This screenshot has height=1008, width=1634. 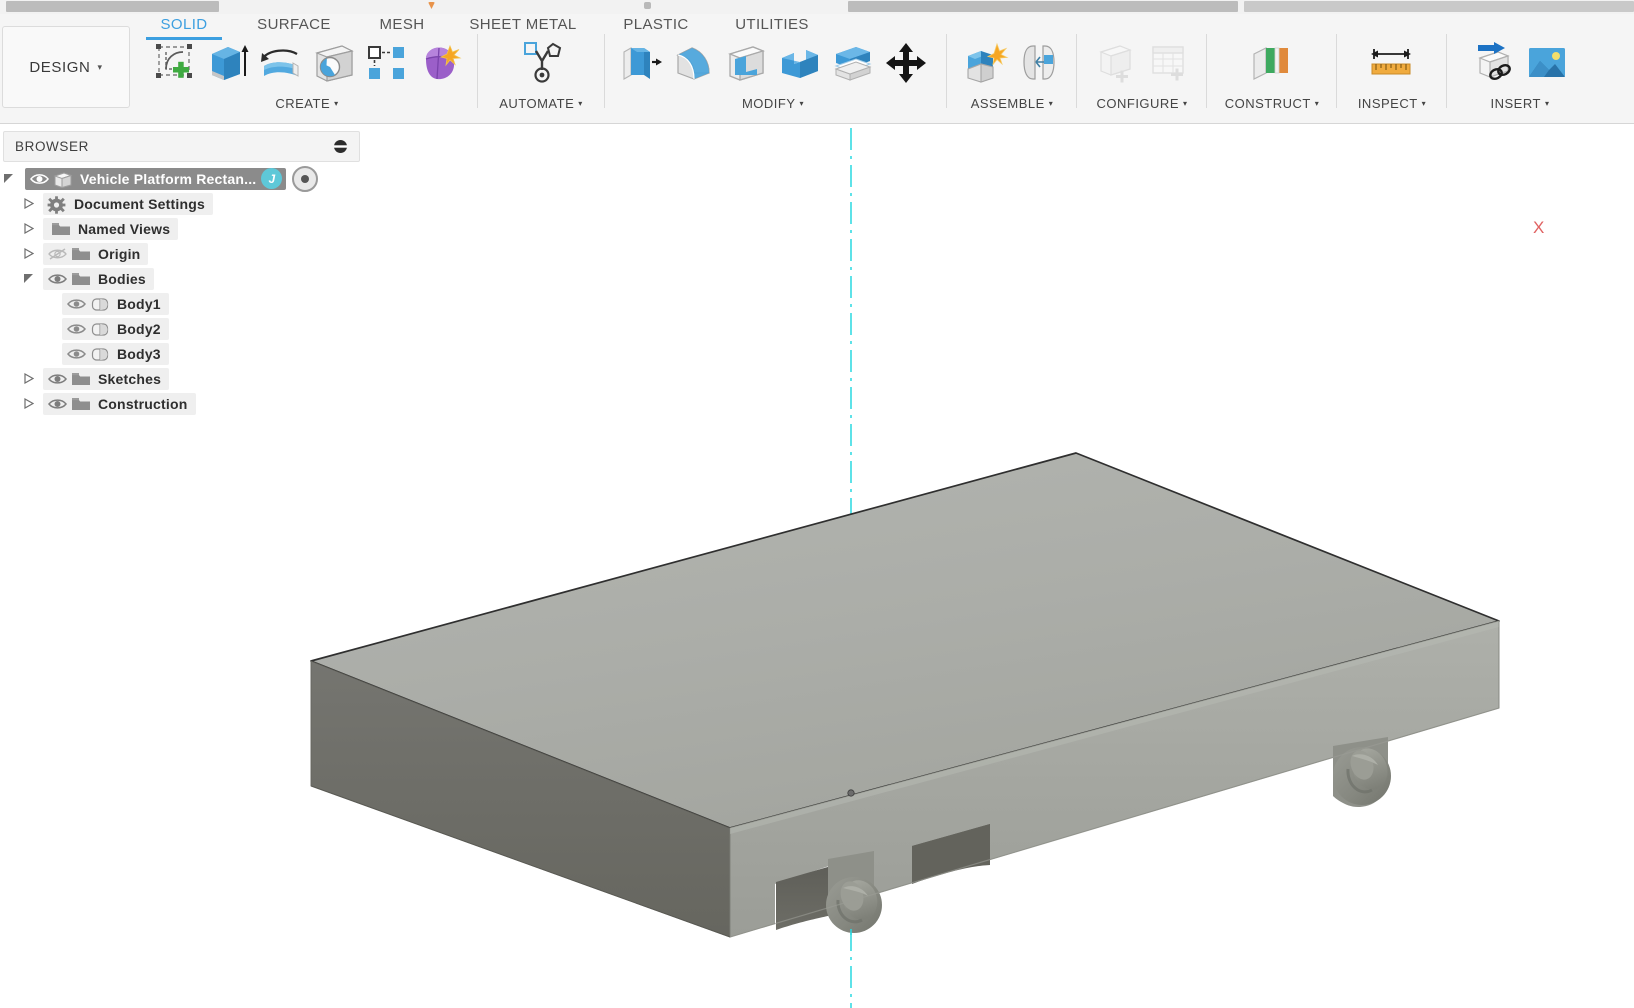 What do you see at coordinates (200, 278) in the screenshot?
I see `tree-row-bodies: Bodies` at bounding box center [200, 278].